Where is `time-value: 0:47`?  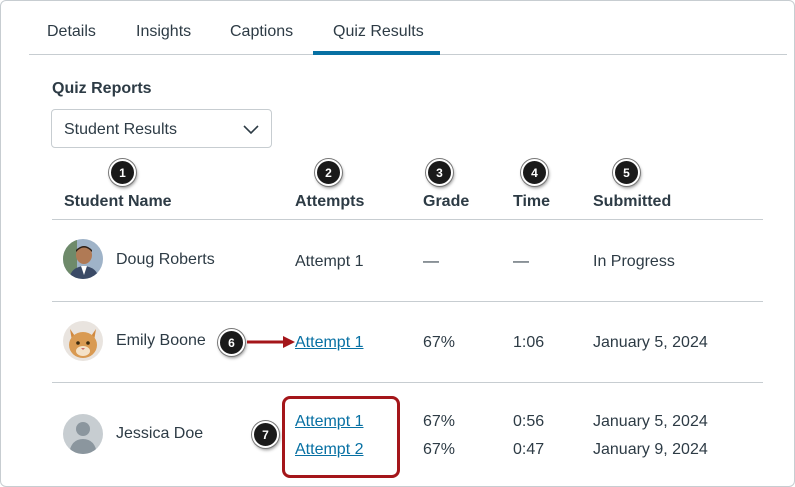 time-value: 0:47 is located at coordinates (529, 449).